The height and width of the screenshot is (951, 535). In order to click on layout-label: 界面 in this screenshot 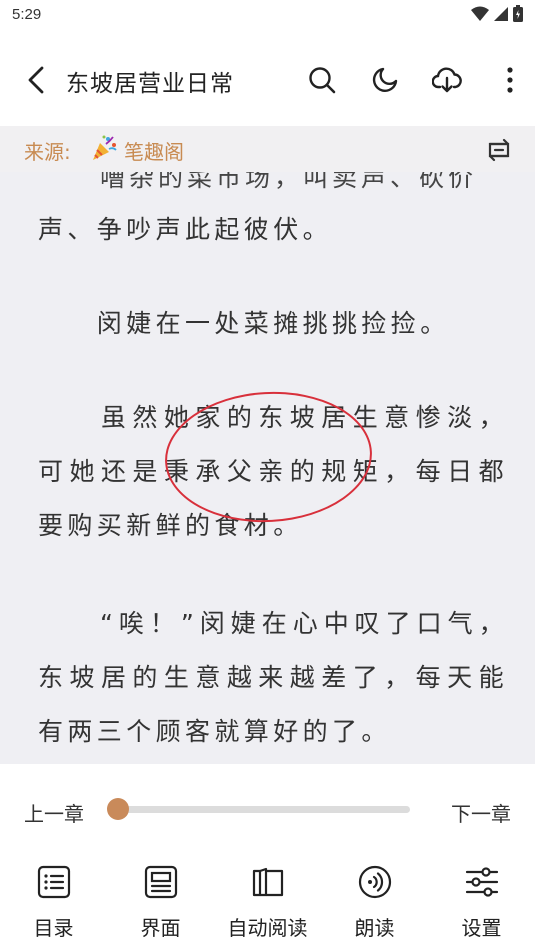, I will do `click(160, 928)`.